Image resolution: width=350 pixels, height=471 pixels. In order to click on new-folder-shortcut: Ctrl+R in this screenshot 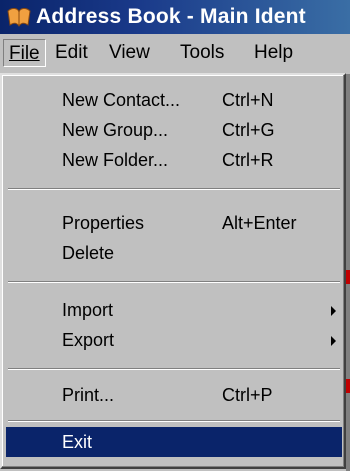, I will do `click(248, 160)`.